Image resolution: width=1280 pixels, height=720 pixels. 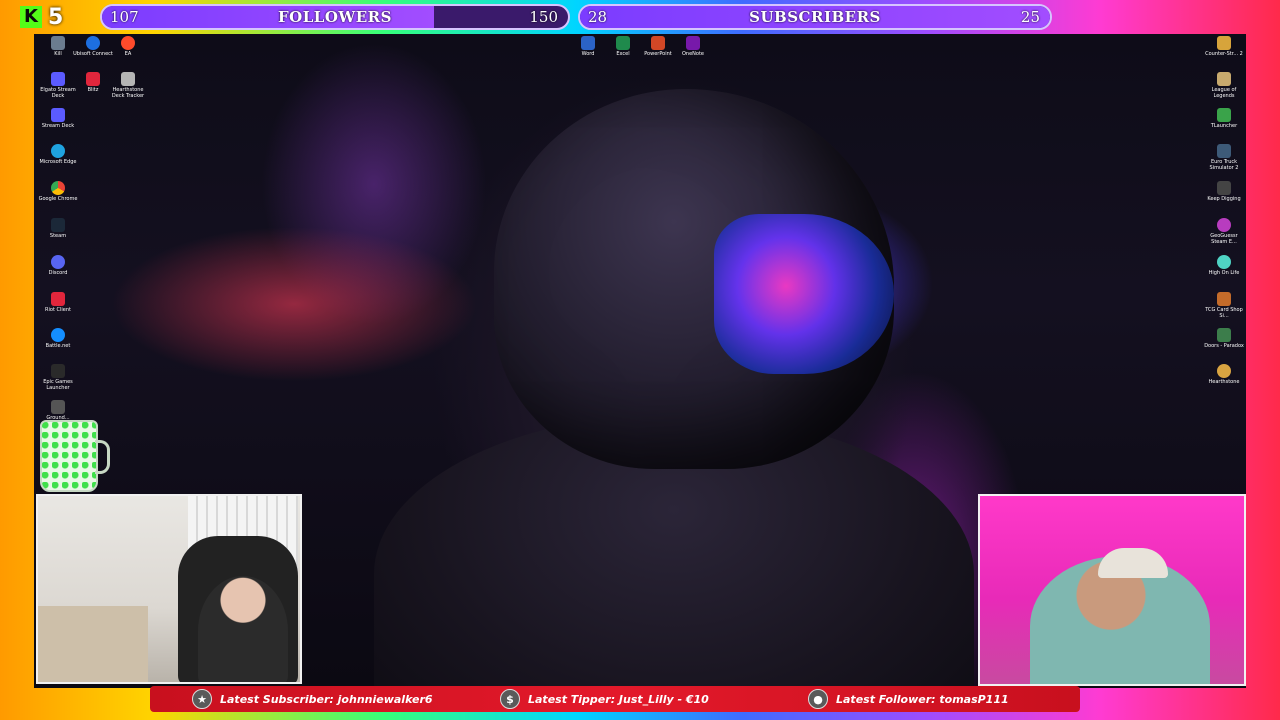 What do you see at coordinates (58, 262) in the screenshot?
I see `discord-icon` at bounding box center [58, 262].